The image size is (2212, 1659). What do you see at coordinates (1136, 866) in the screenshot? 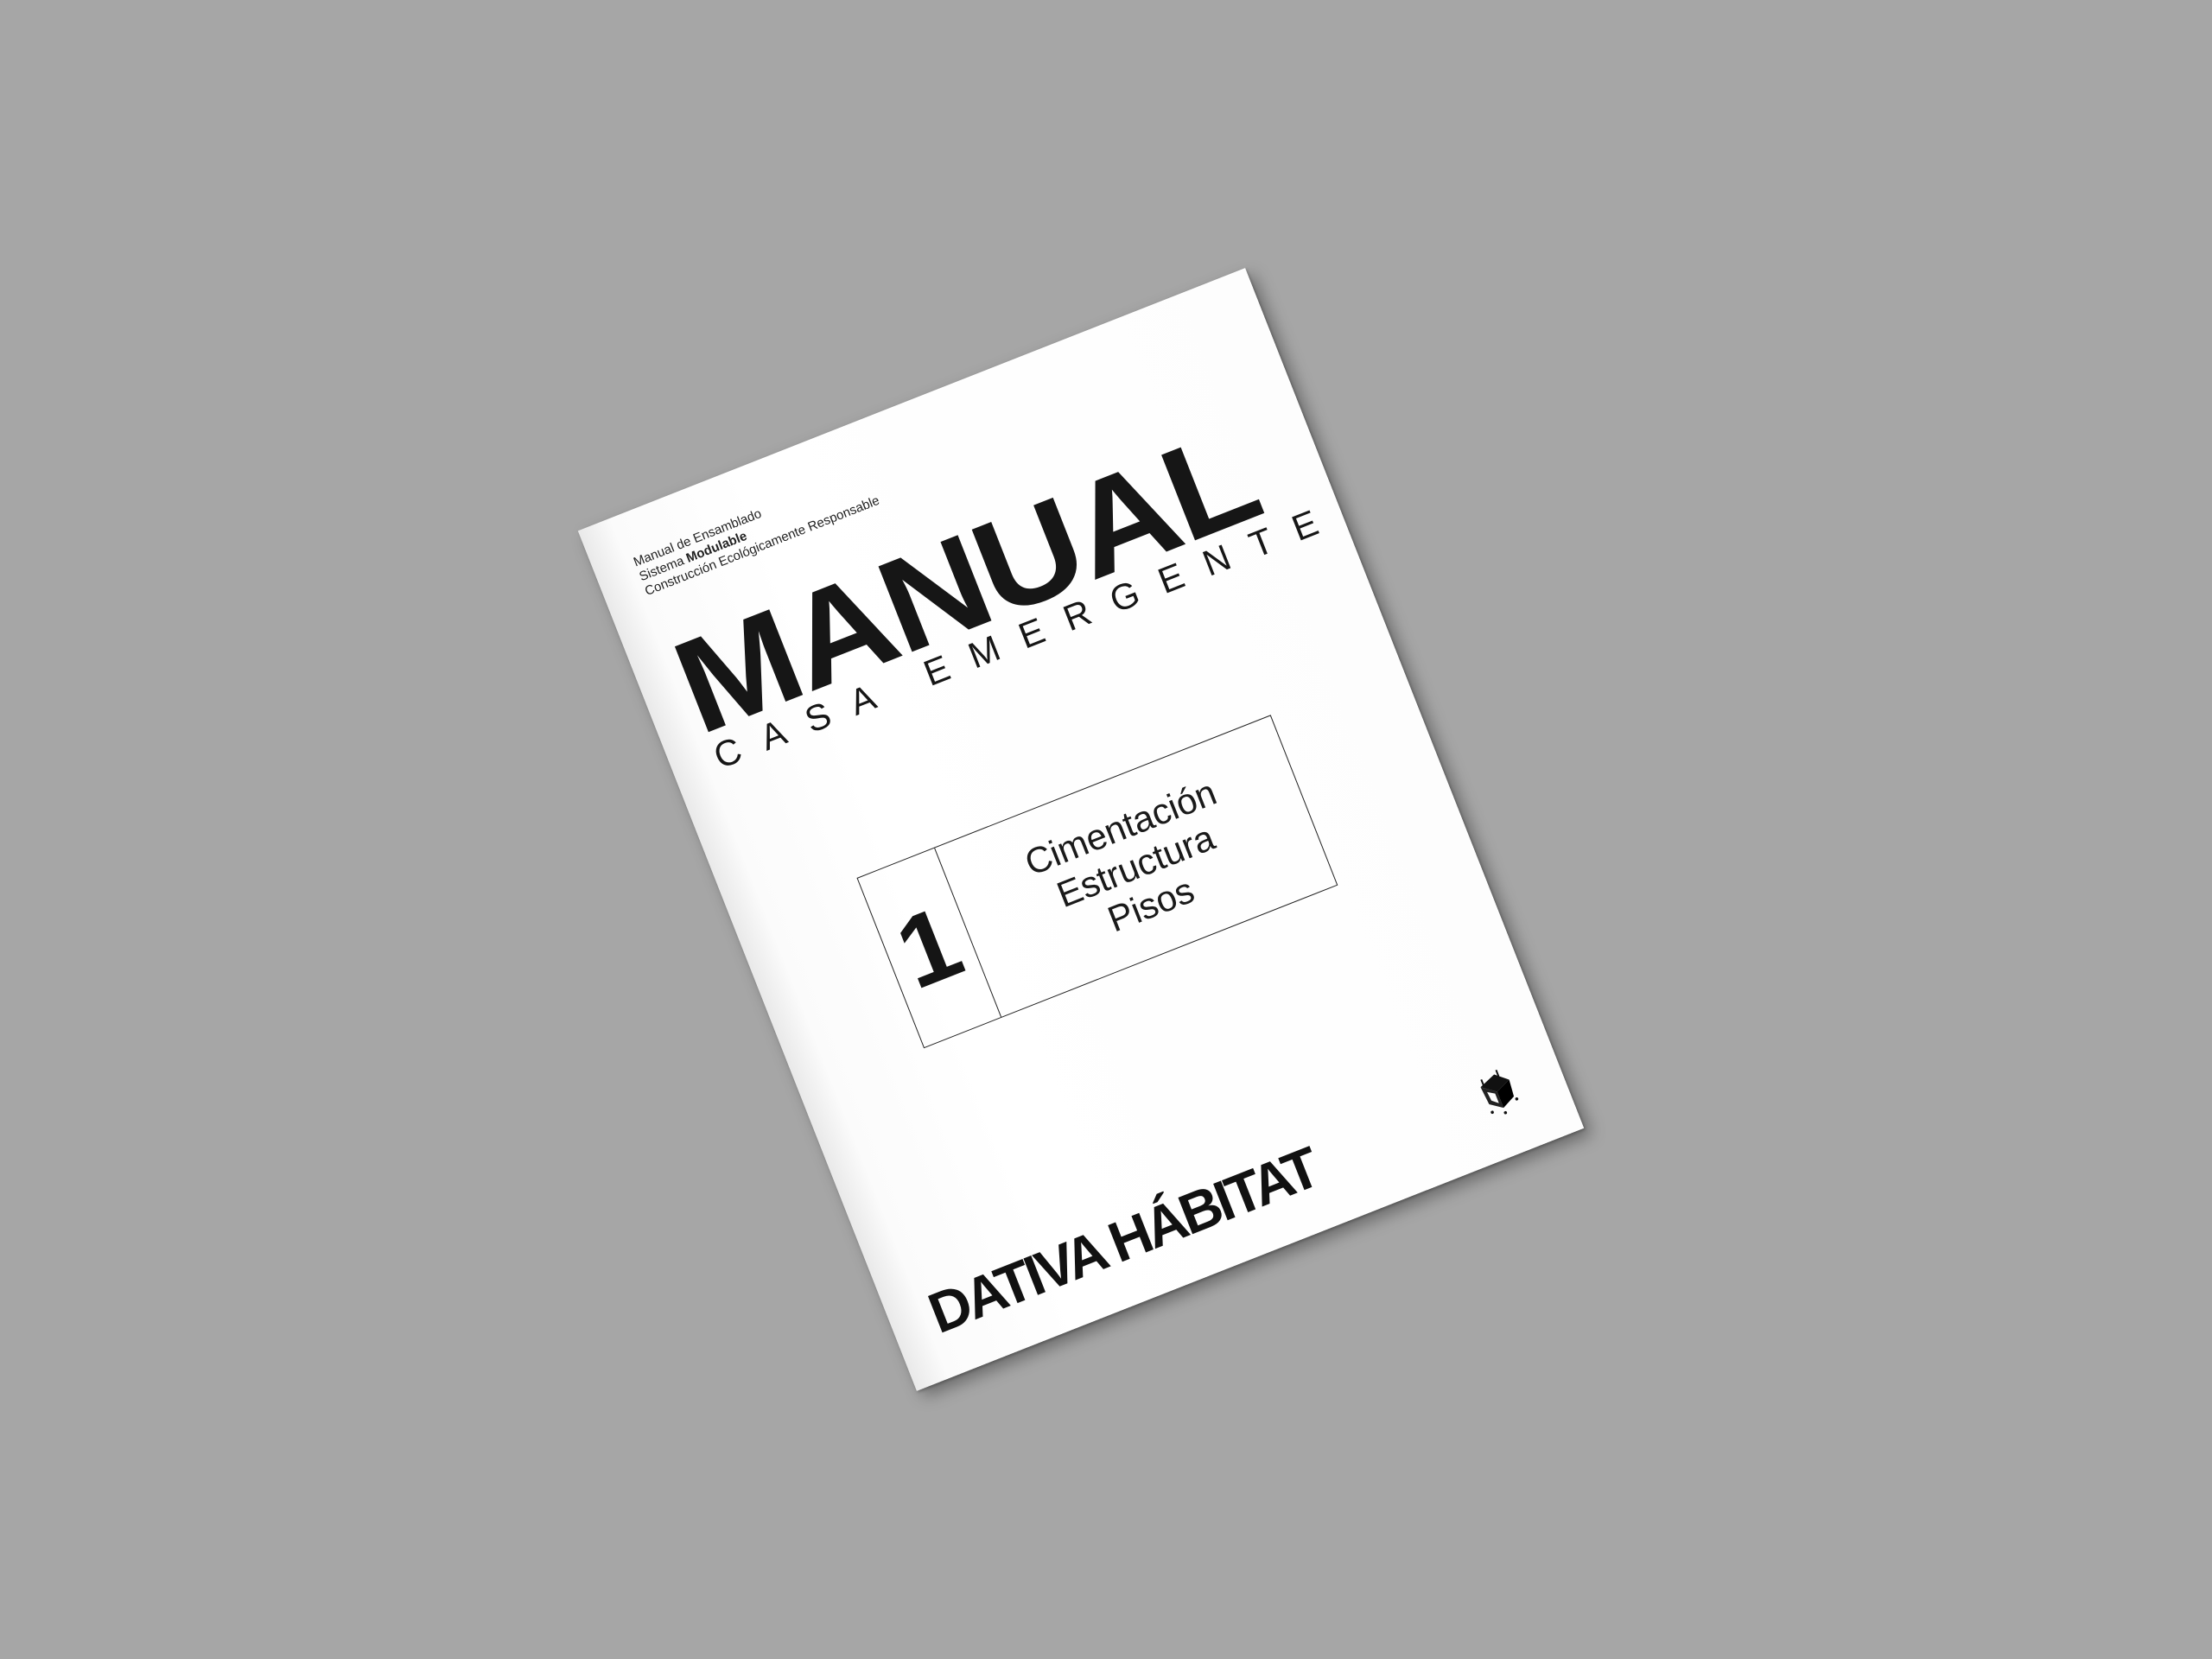
I see `volume-topics: Cimentación Estructura Pisos` at bounding box center [1136, 866].